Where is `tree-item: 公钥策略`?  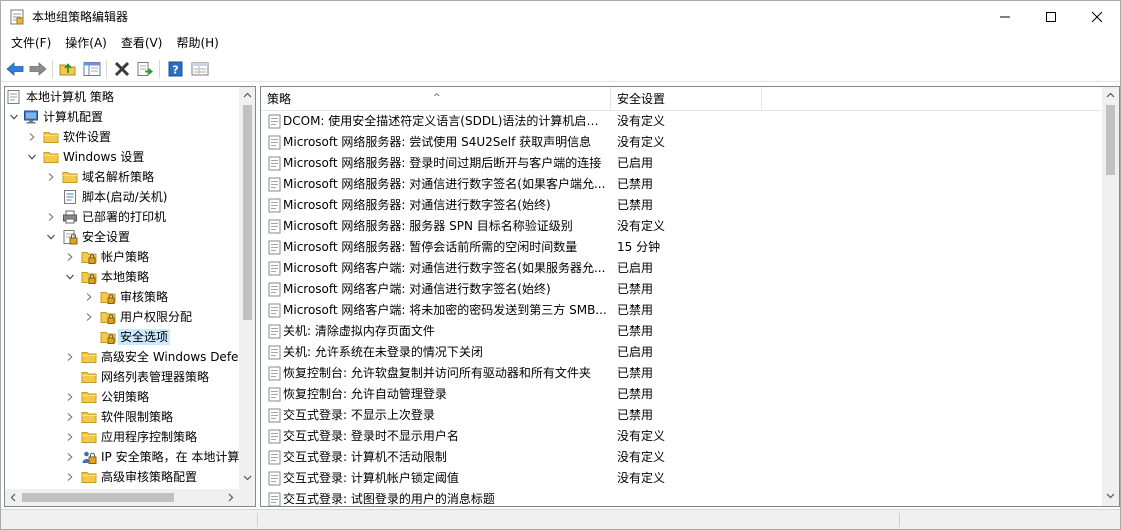
tree-item: 公钥策略 is located at coordinates (122, 397).